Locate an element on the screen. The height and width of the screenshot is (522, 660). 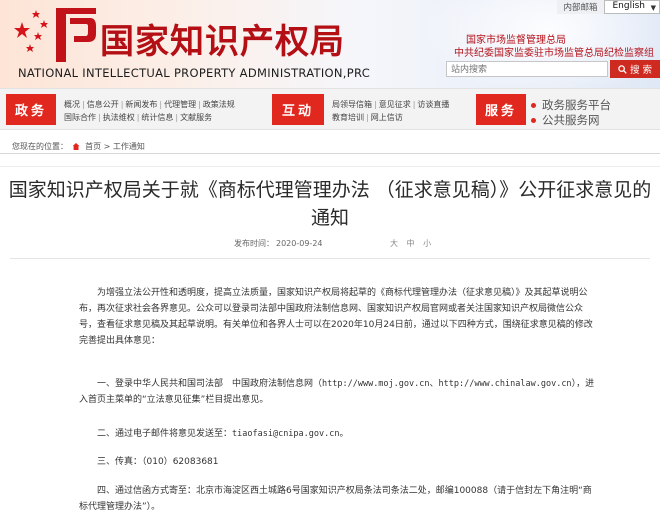
search-button: 搜 索 is located at coordinates (635, 69).